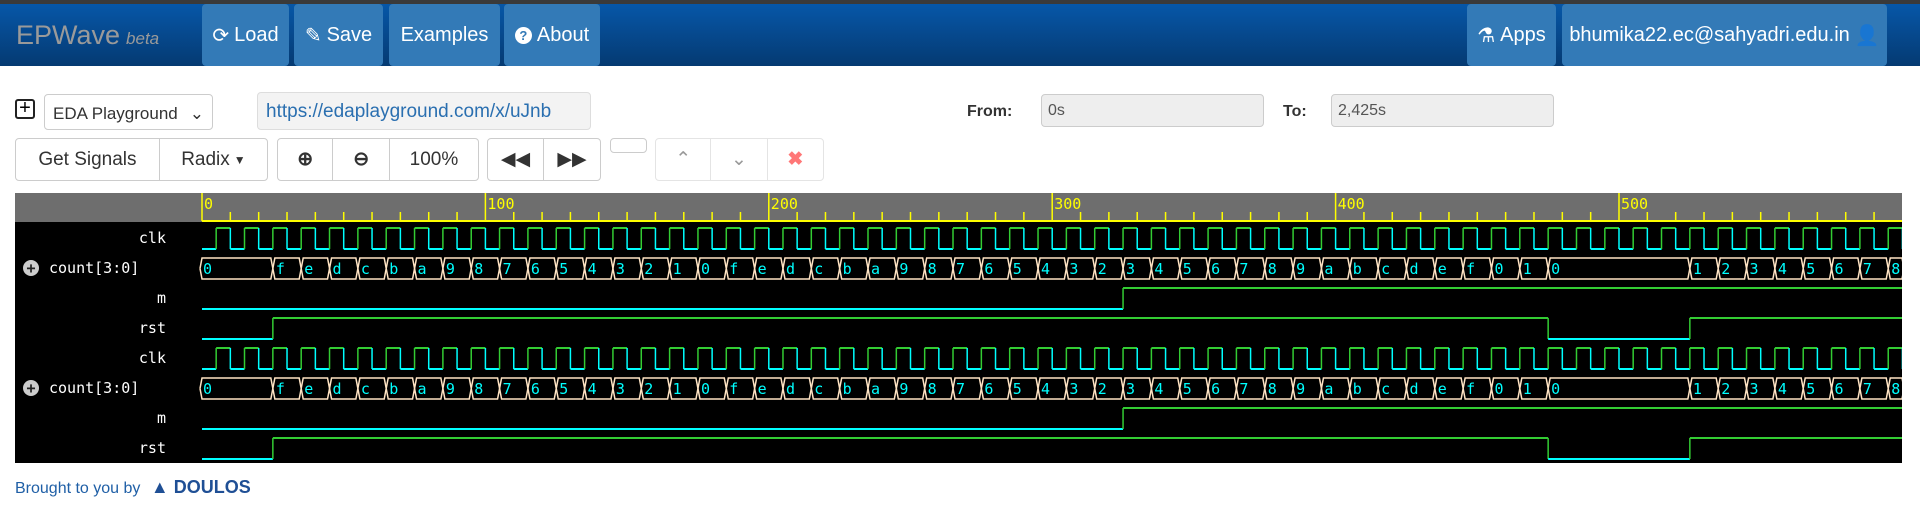 The width and height of the screenshot is (1920, 528). I want to click on bus-segment, so click(1619, 268).